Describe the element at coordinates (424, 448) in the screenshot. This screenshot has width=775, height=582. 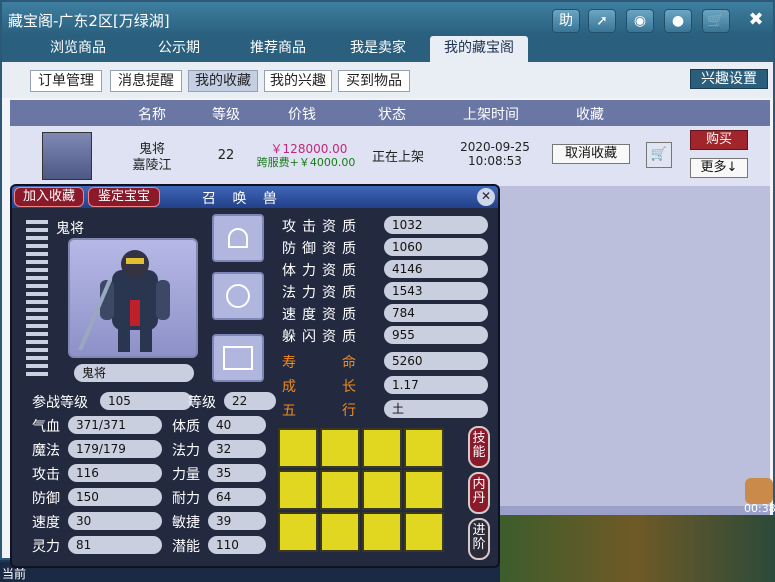
I see `dots-skill-icon` at that location.